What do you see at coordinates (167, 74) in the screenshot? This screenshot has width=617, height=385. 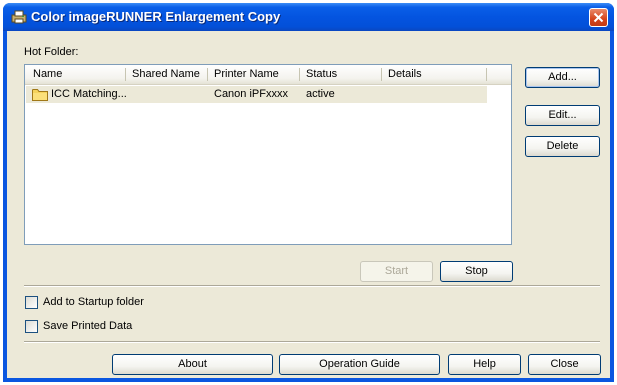 I see `column-header-shared-name: Shared Name` at bounding box center [167, 74].